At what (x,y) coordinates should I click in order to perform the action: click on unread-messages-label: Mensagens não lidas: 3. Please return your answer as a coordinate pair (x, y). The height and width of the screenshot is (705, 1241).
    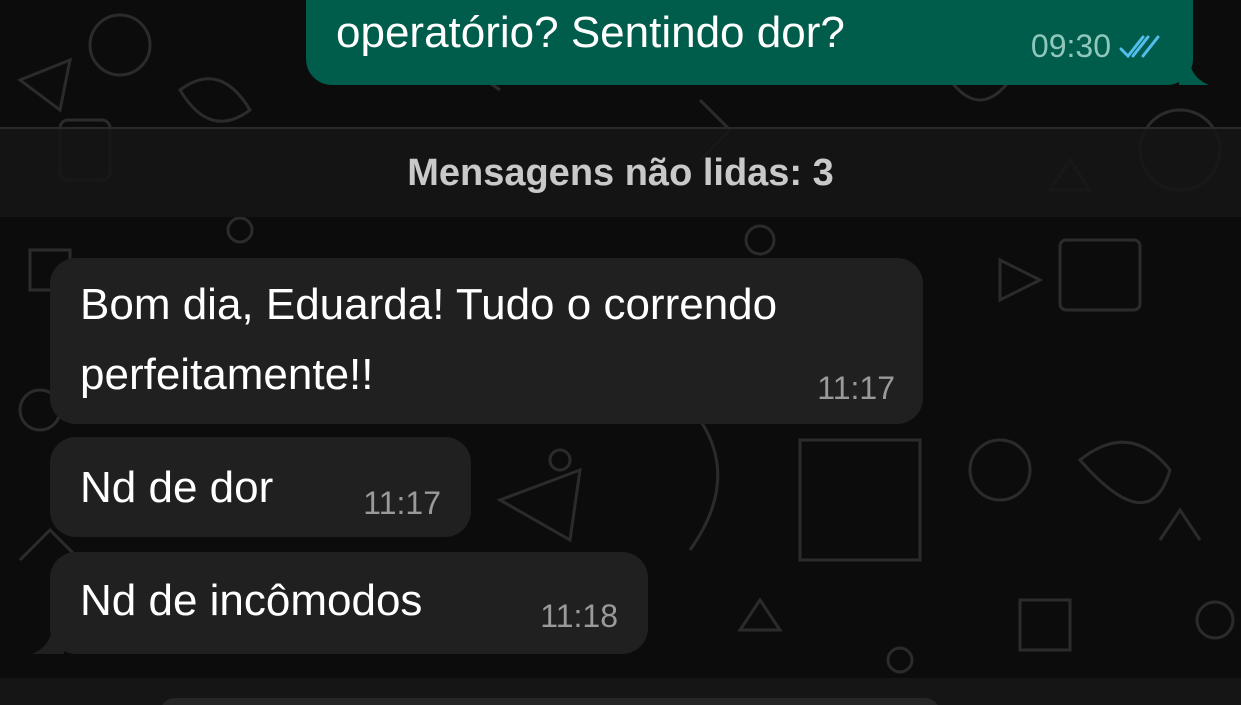
    Looking at the image, I should click on (620, 172).